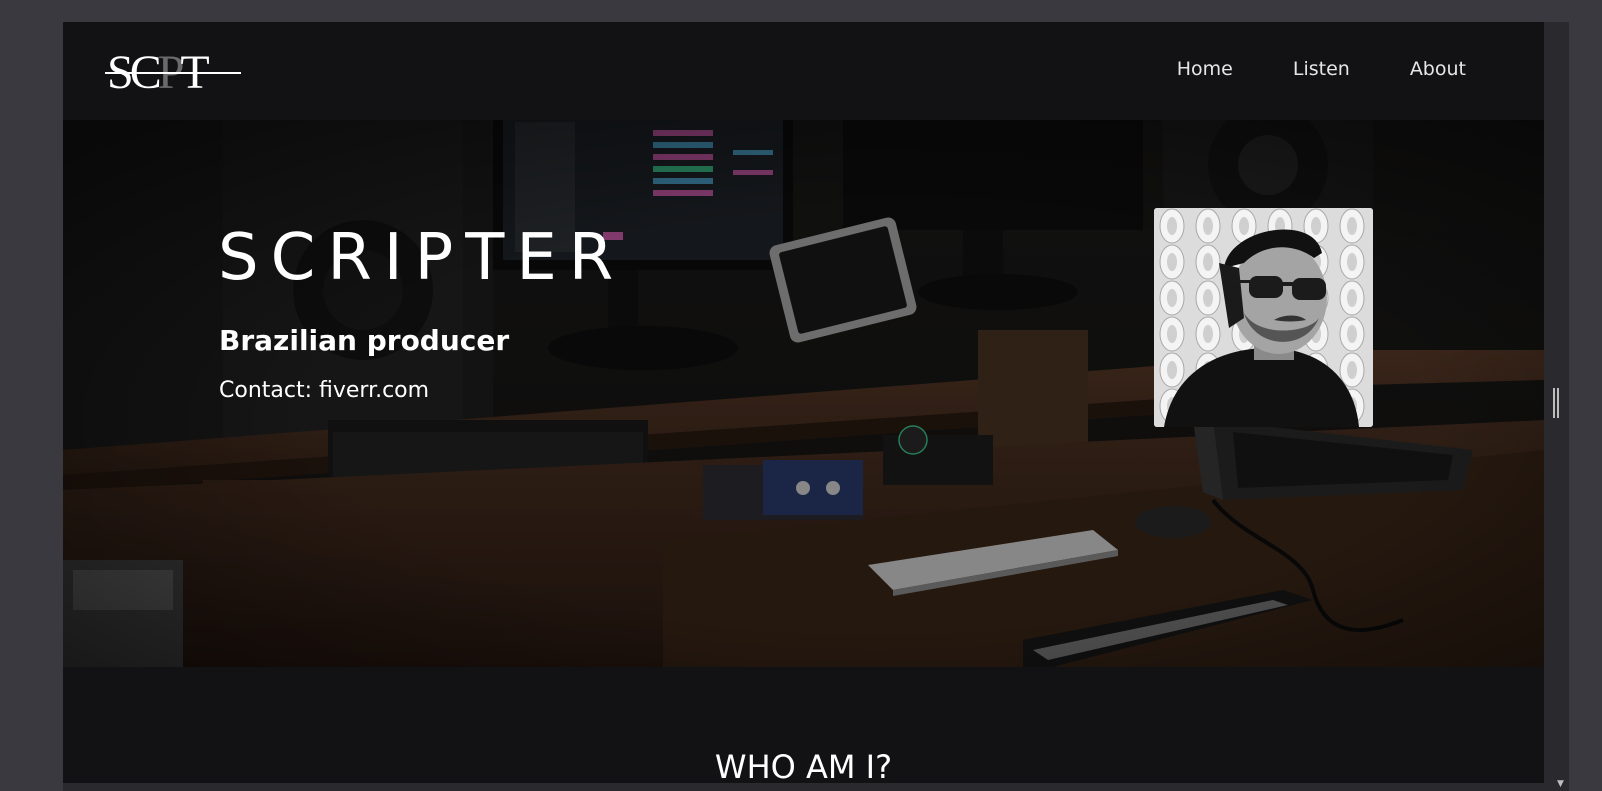  I want to click on contact-line: Contact: fiverr.com, so click(324, 391).